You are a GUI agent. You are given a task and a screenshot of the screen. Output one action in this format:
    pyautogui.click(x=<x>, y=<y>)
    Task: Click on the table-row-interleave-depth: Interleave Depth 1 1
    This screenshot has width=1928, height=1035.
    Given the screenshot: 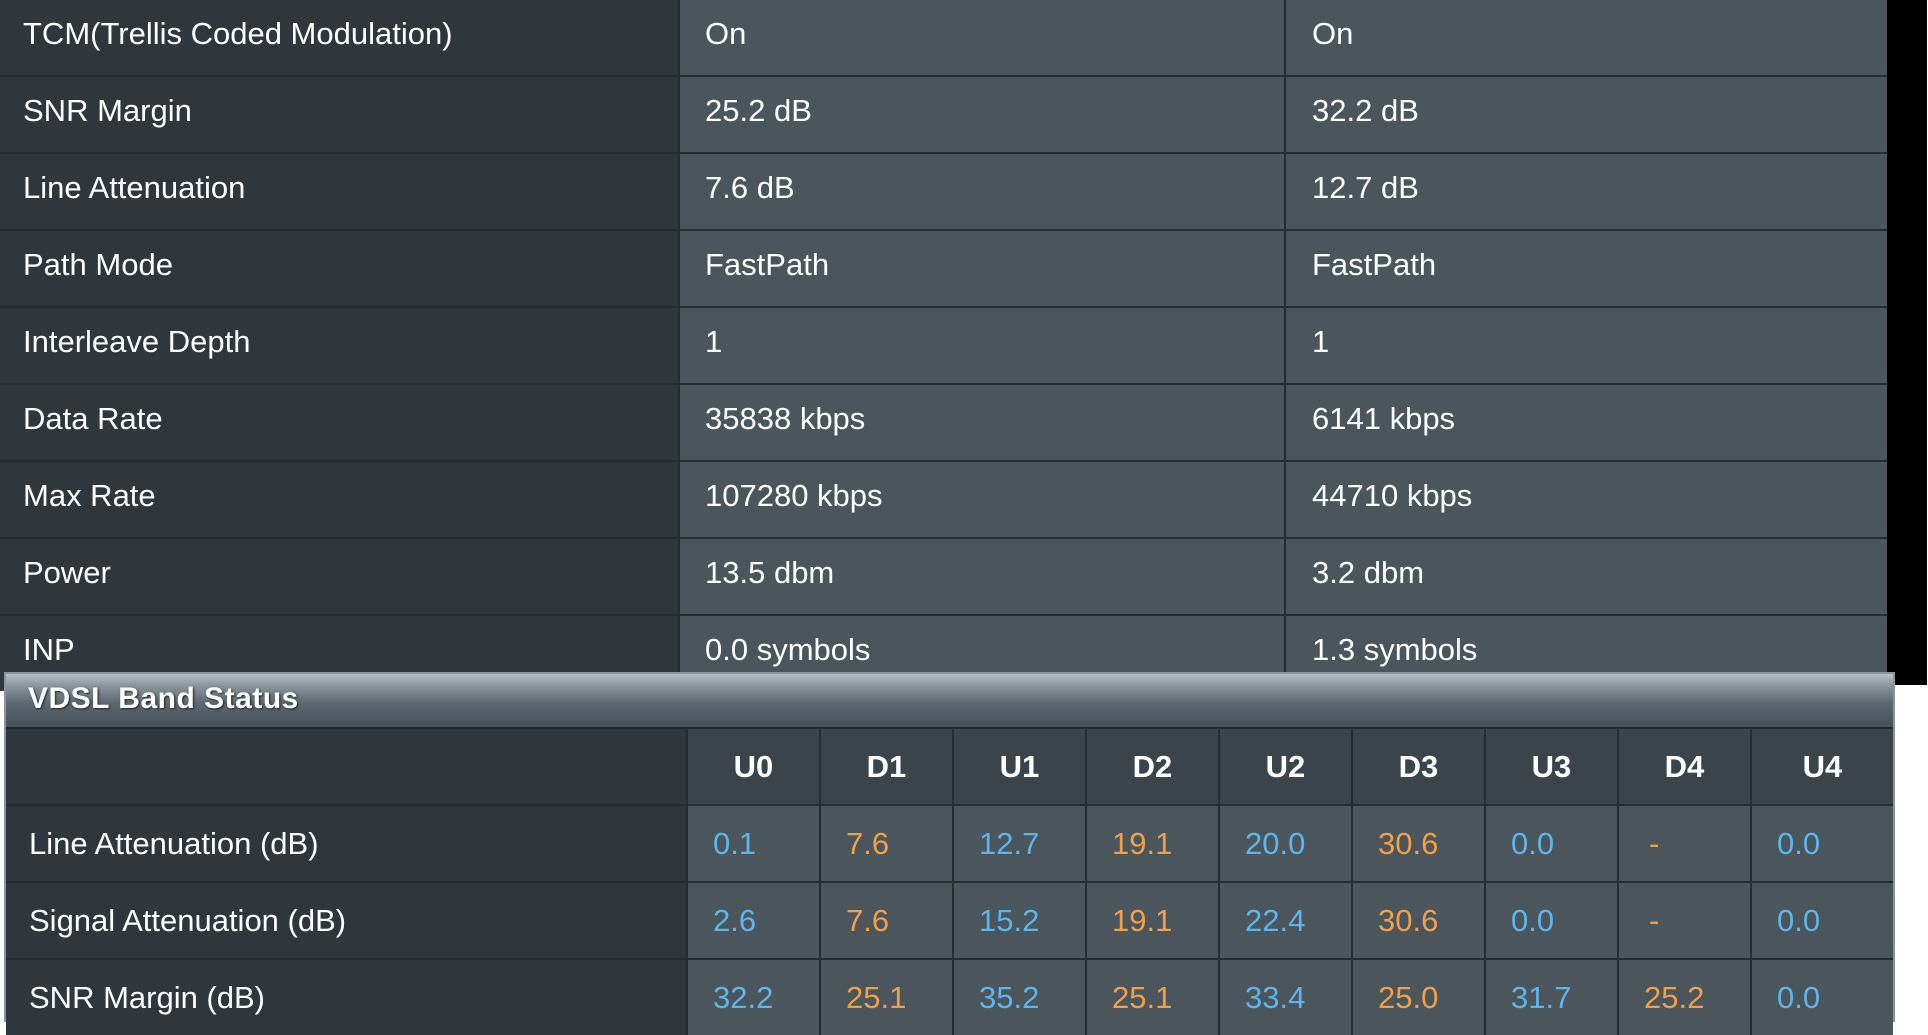 What is the action you would take?
    pyautogui.click(x=943, y=346)
    